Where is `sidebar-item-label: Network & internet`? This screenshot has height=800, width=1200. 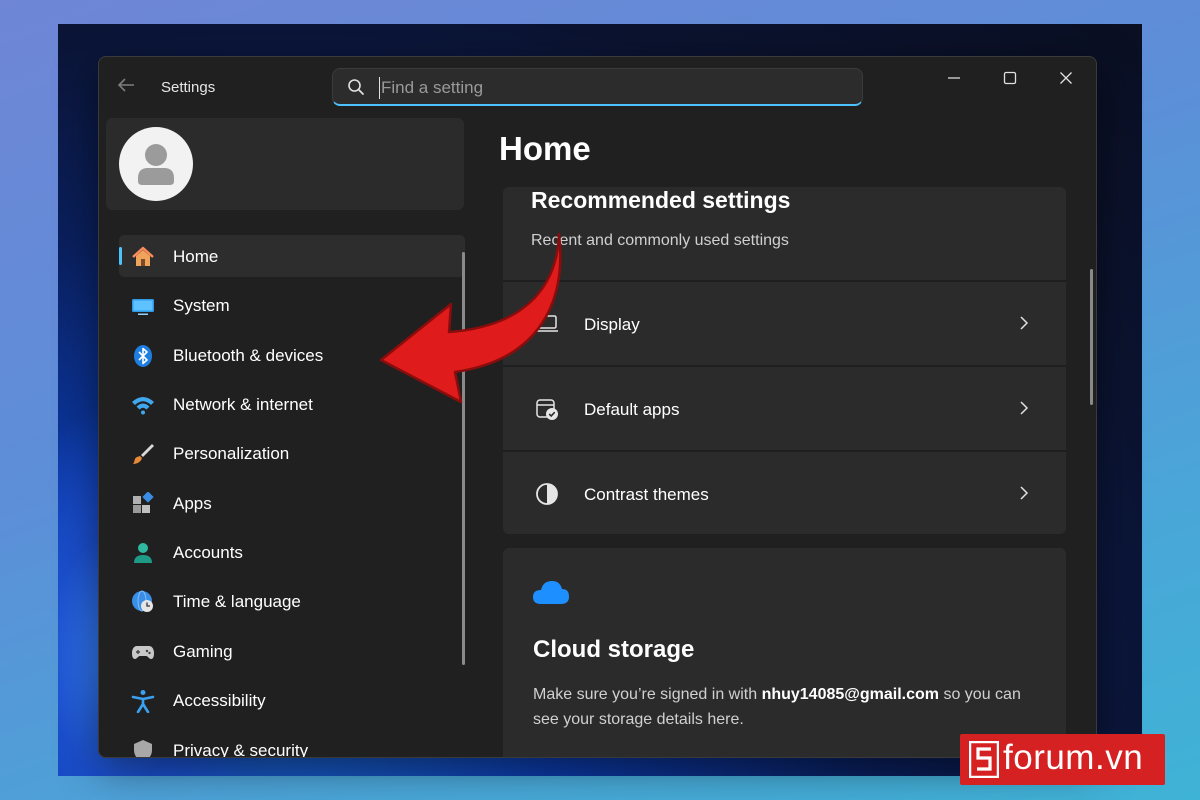 sidebar-item-label: Network & internet is located at coordinates (243, 404).